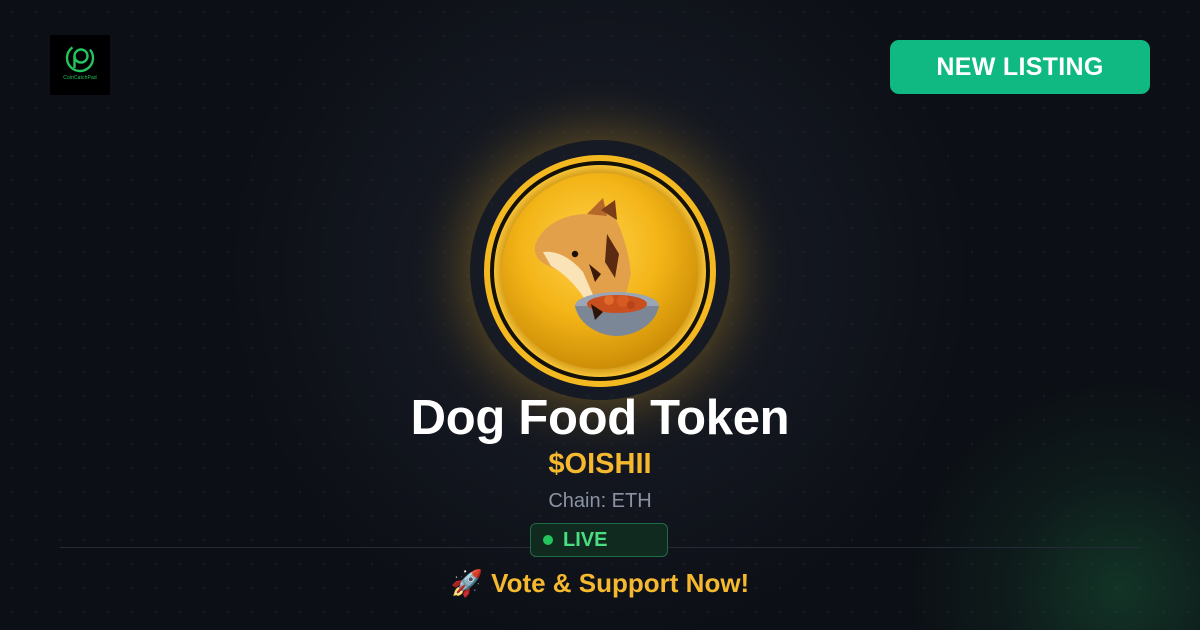 This screenshot has width=1200, height=630. What do you see at coordinates (80, 78) in the screenshot?
I see `brand-name: CoinCatchPad` at bounding box center [80, 78].